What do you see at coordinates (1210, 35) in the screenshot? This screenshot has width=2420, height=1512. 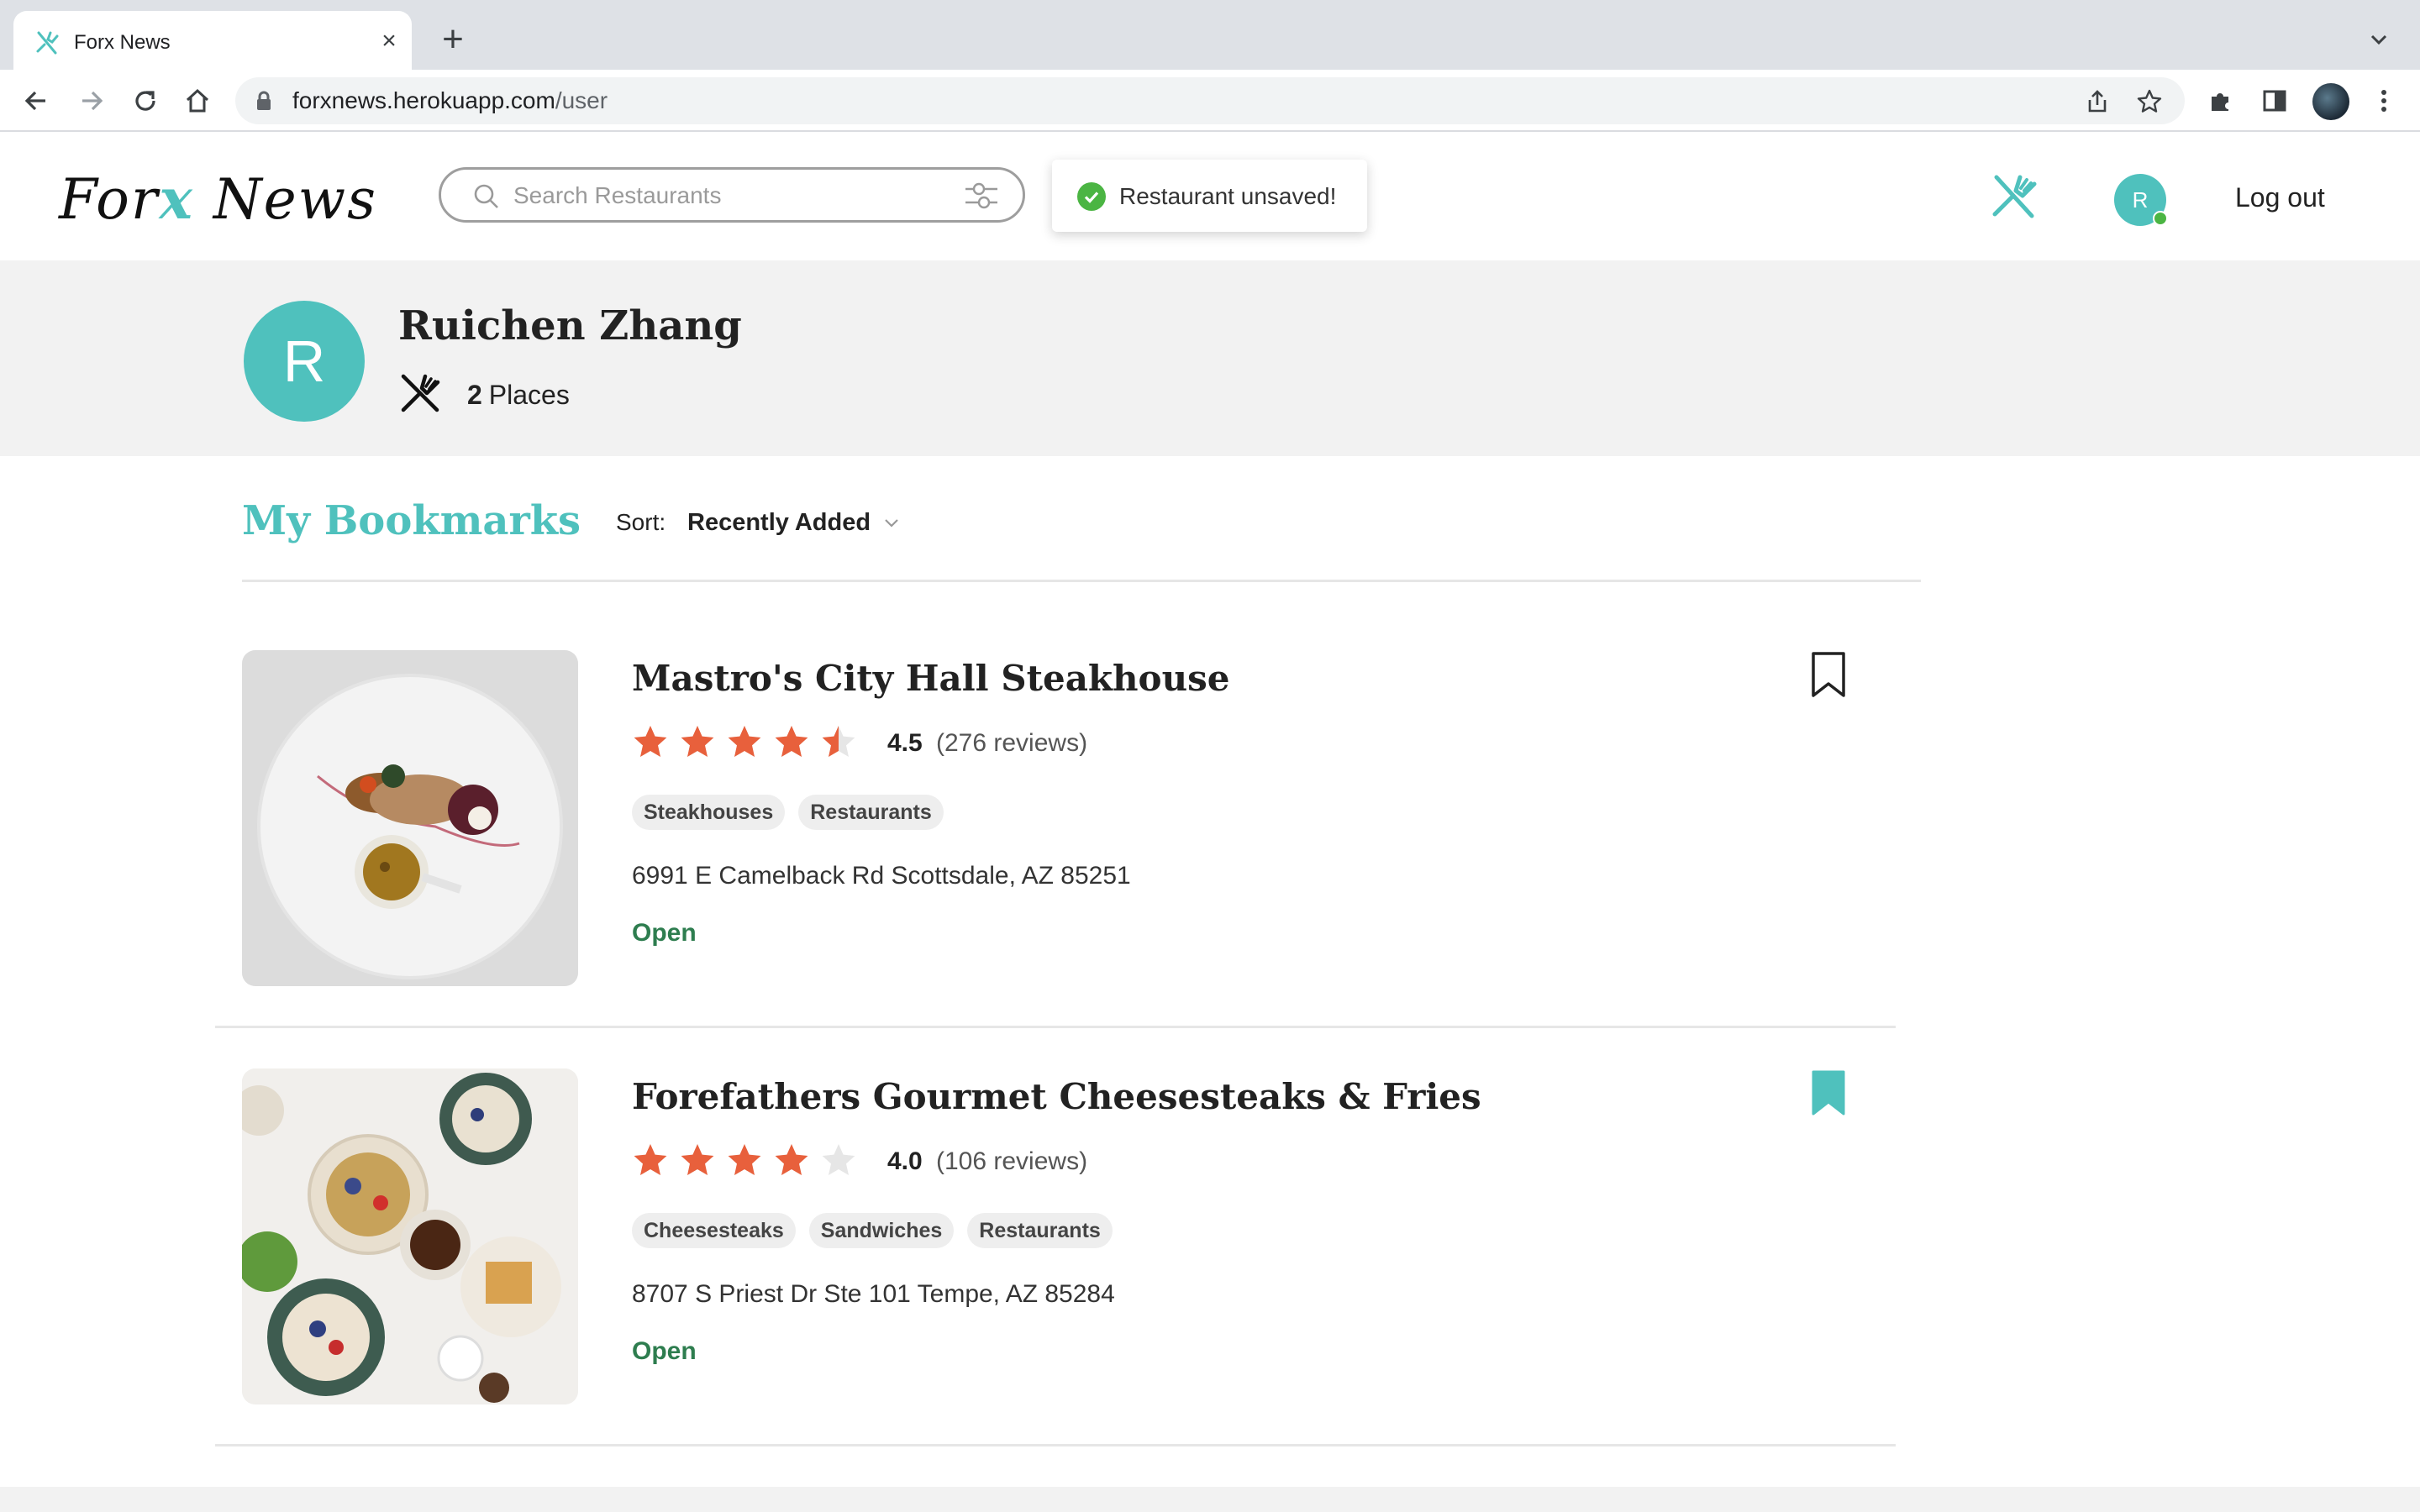 I see `browser-tab-strip: Forx News × +` at bounding box center [1210, 35].